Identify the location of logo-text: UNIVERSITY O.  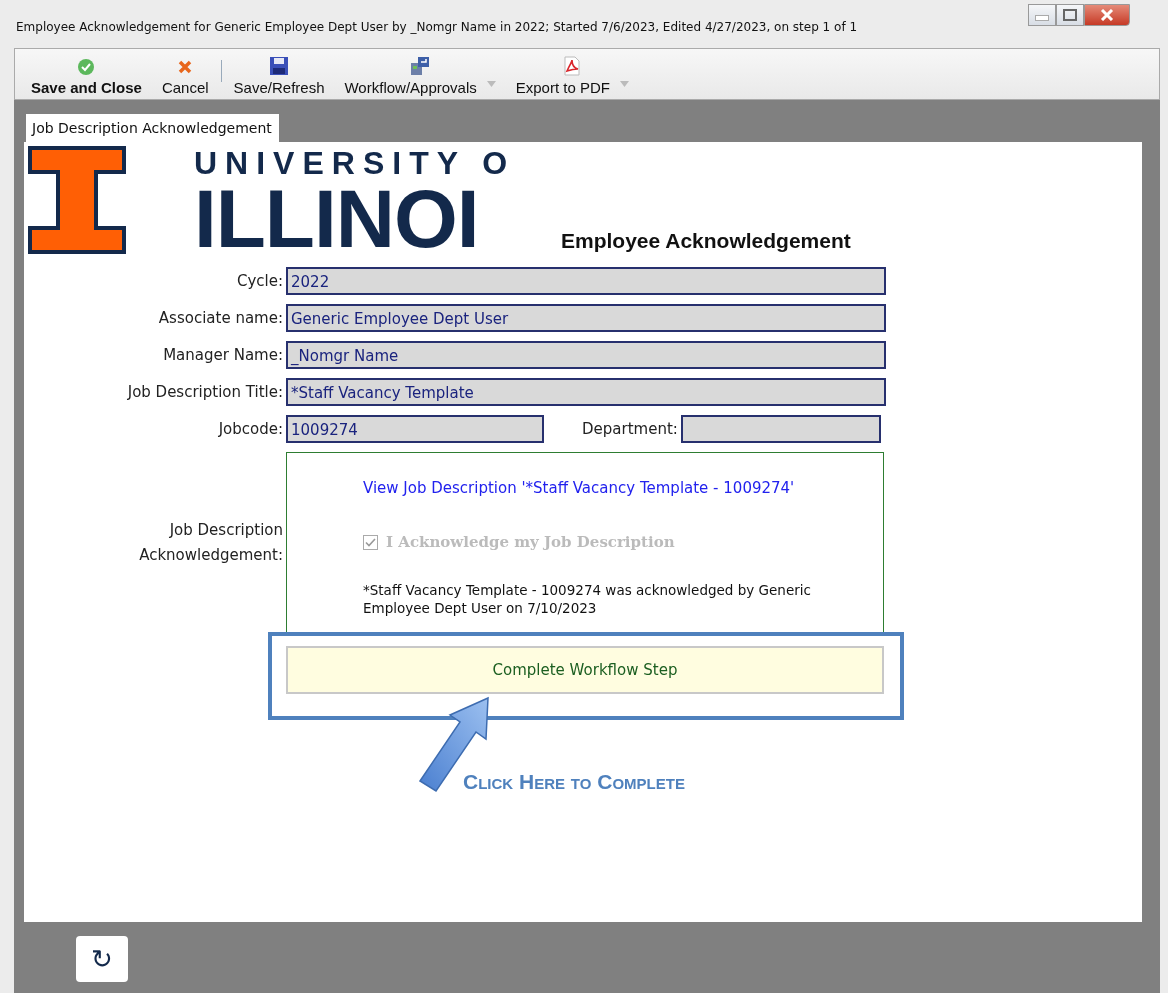
(355, 163).